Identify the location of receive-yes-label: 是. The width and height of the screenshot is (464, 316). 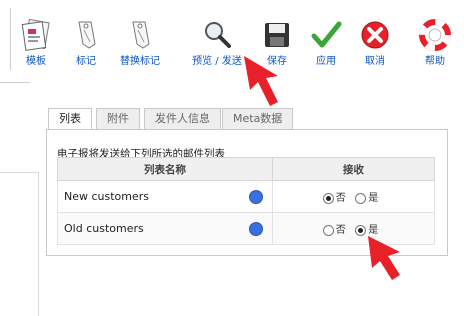
(373, 198).